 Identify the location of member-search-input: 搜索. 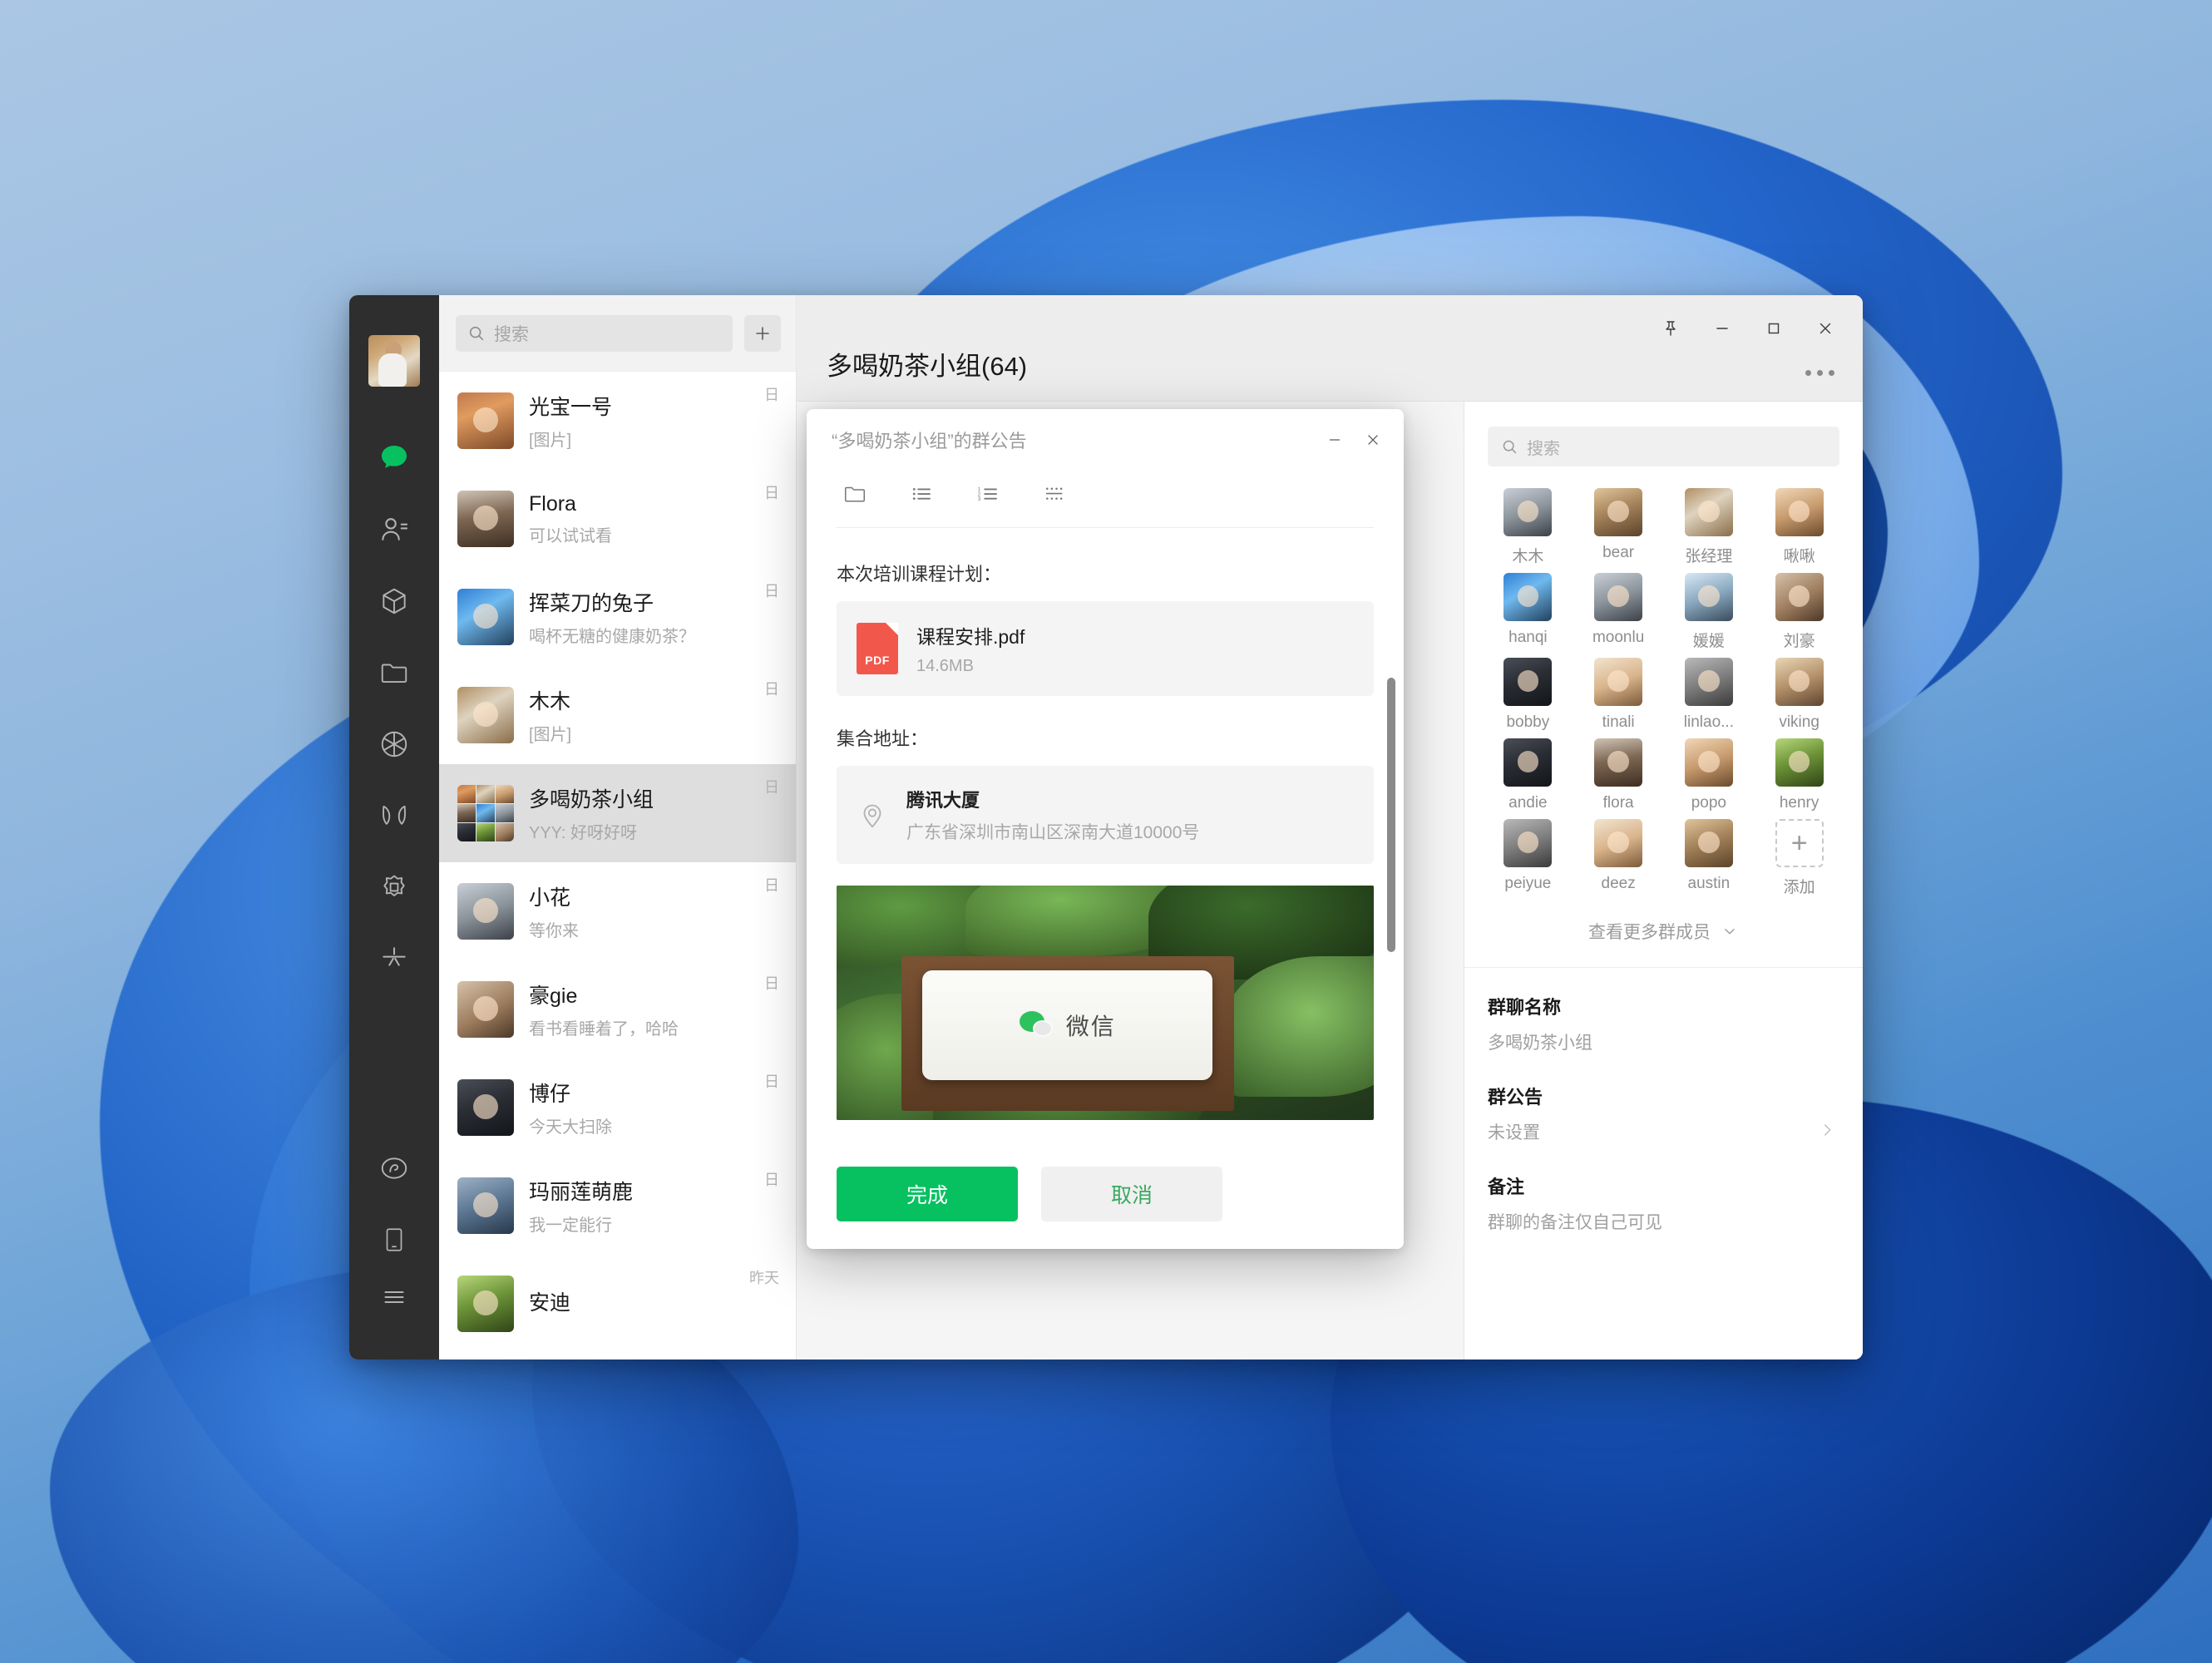
(1663, 446).